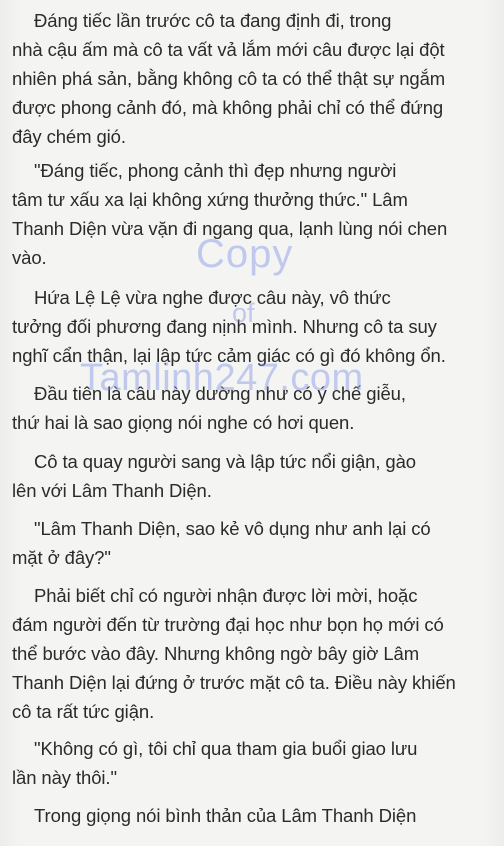 Image resolution: width=504 pixels, height=846 pixels. I want to click on text-line: cô ta rất tức giận., so click(83, 711).